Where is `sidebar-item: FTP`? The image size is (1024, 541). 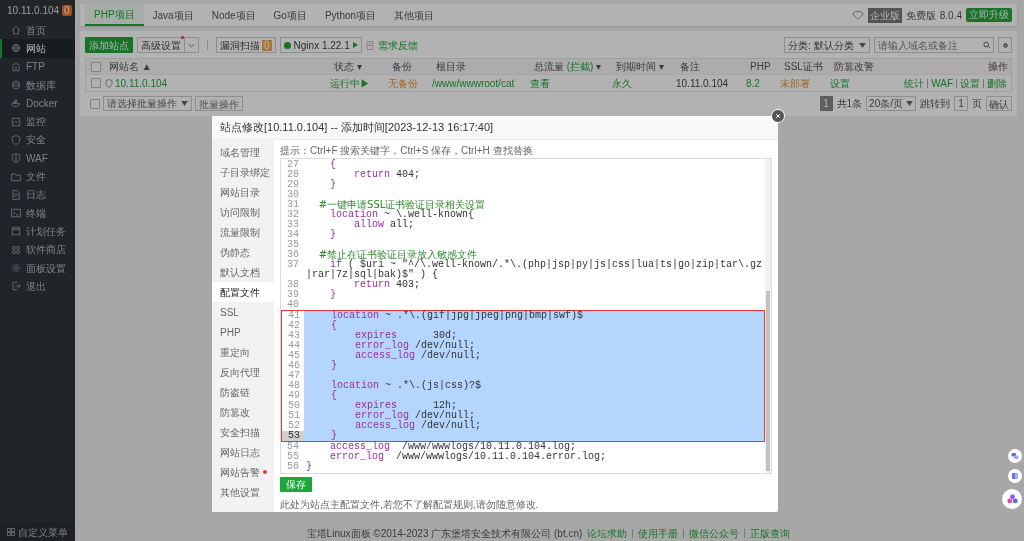 sidebar-item: FTP is located at coordinates (37, 66).